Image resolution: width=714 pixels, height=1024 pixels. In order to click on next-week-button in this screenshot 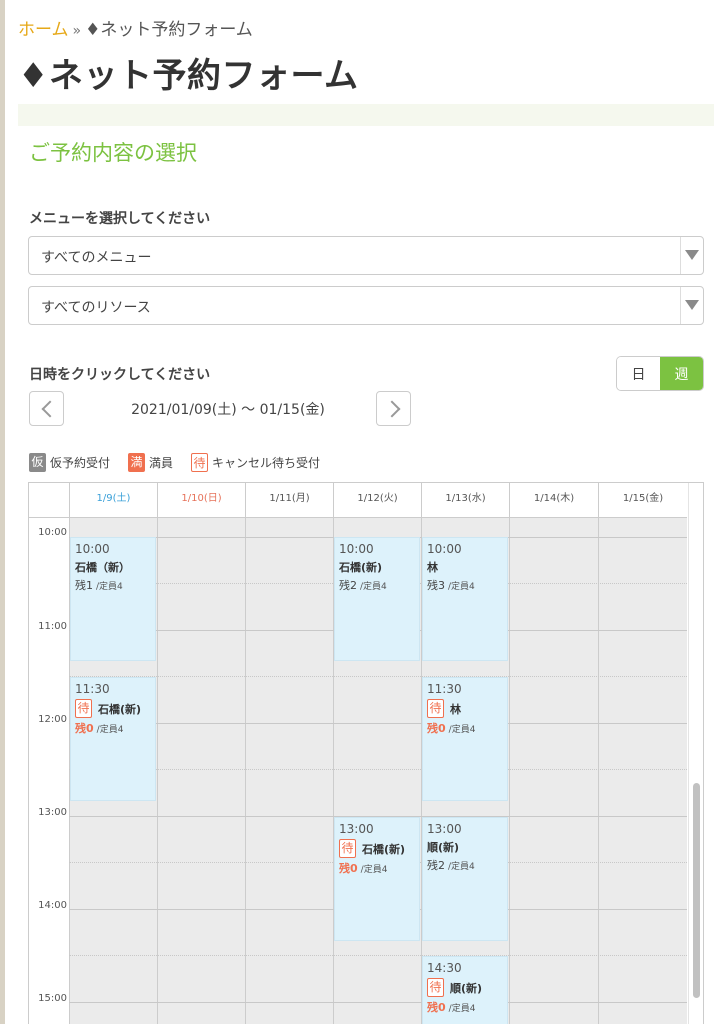, I will do `click(393, 408)`.